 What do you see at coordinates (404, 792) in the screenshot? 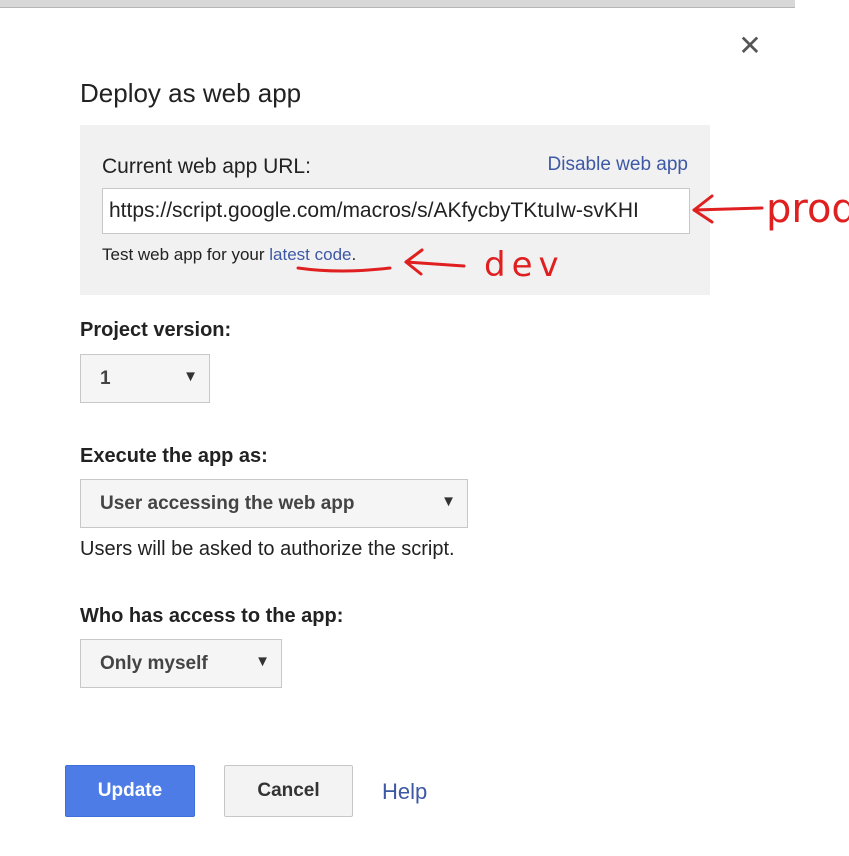
I see `help-link: Help` at bounding box center [404, 792].